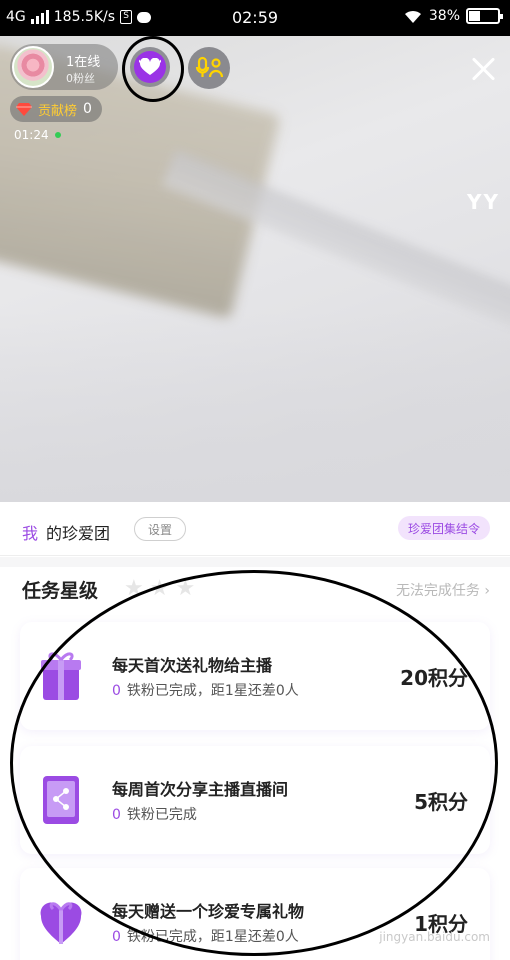 This screenshot has width=510, height=960. Describe the element at coordinates (61, 923) in the screenshot. I see `heart-gift-icon` at that location.